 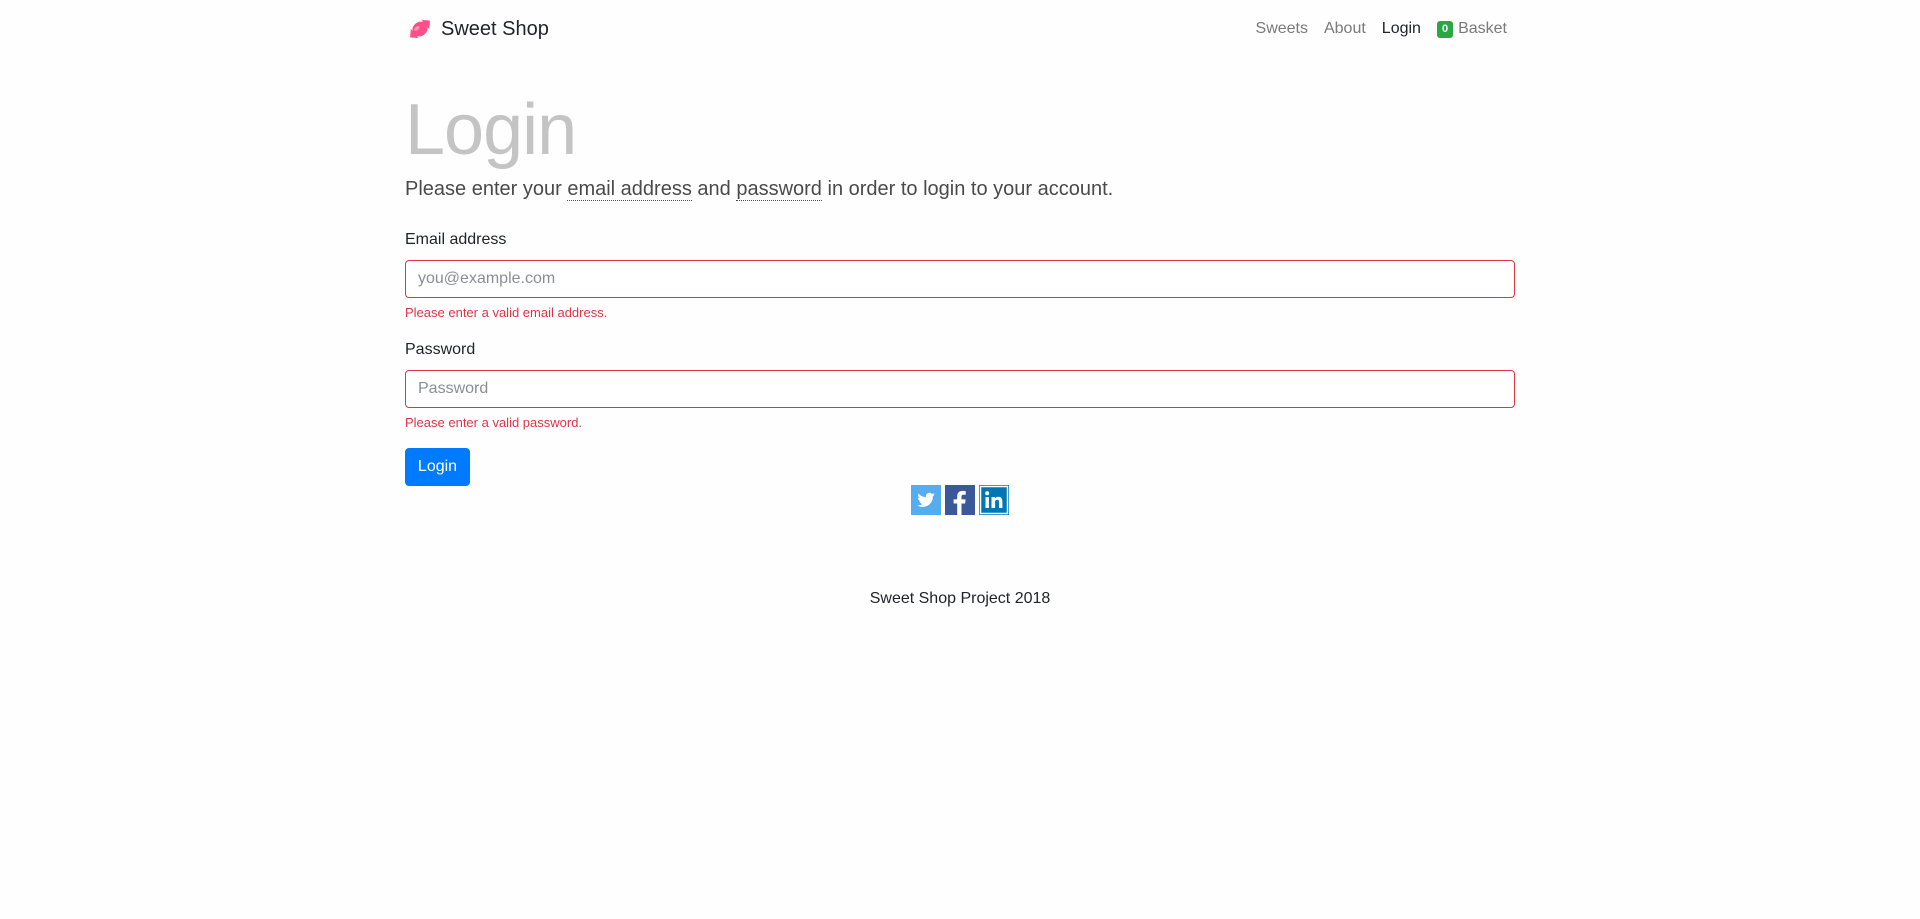 What do you see at coordinates (1282, 29) in the screenshot?
I see `nav-link-sweets: Sweets` at bounding box center [1282, 29].